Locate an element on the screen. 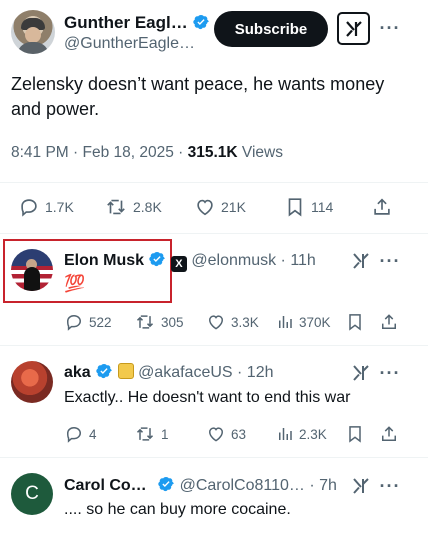  reply-avatar is located at coordinates (32, 382).